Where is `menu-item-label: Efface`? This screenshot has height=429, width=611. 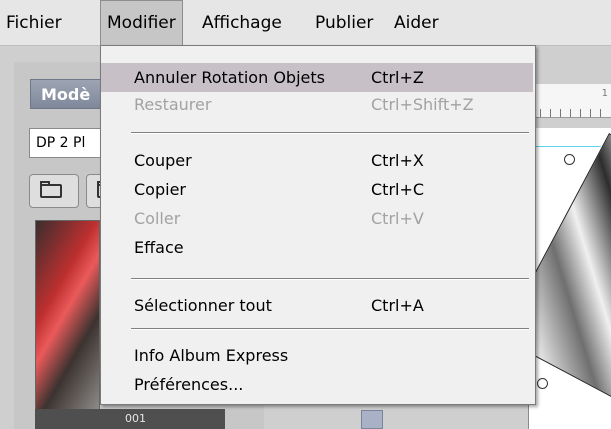
menu-item-label: Efface is located at coordinates (159, 247).